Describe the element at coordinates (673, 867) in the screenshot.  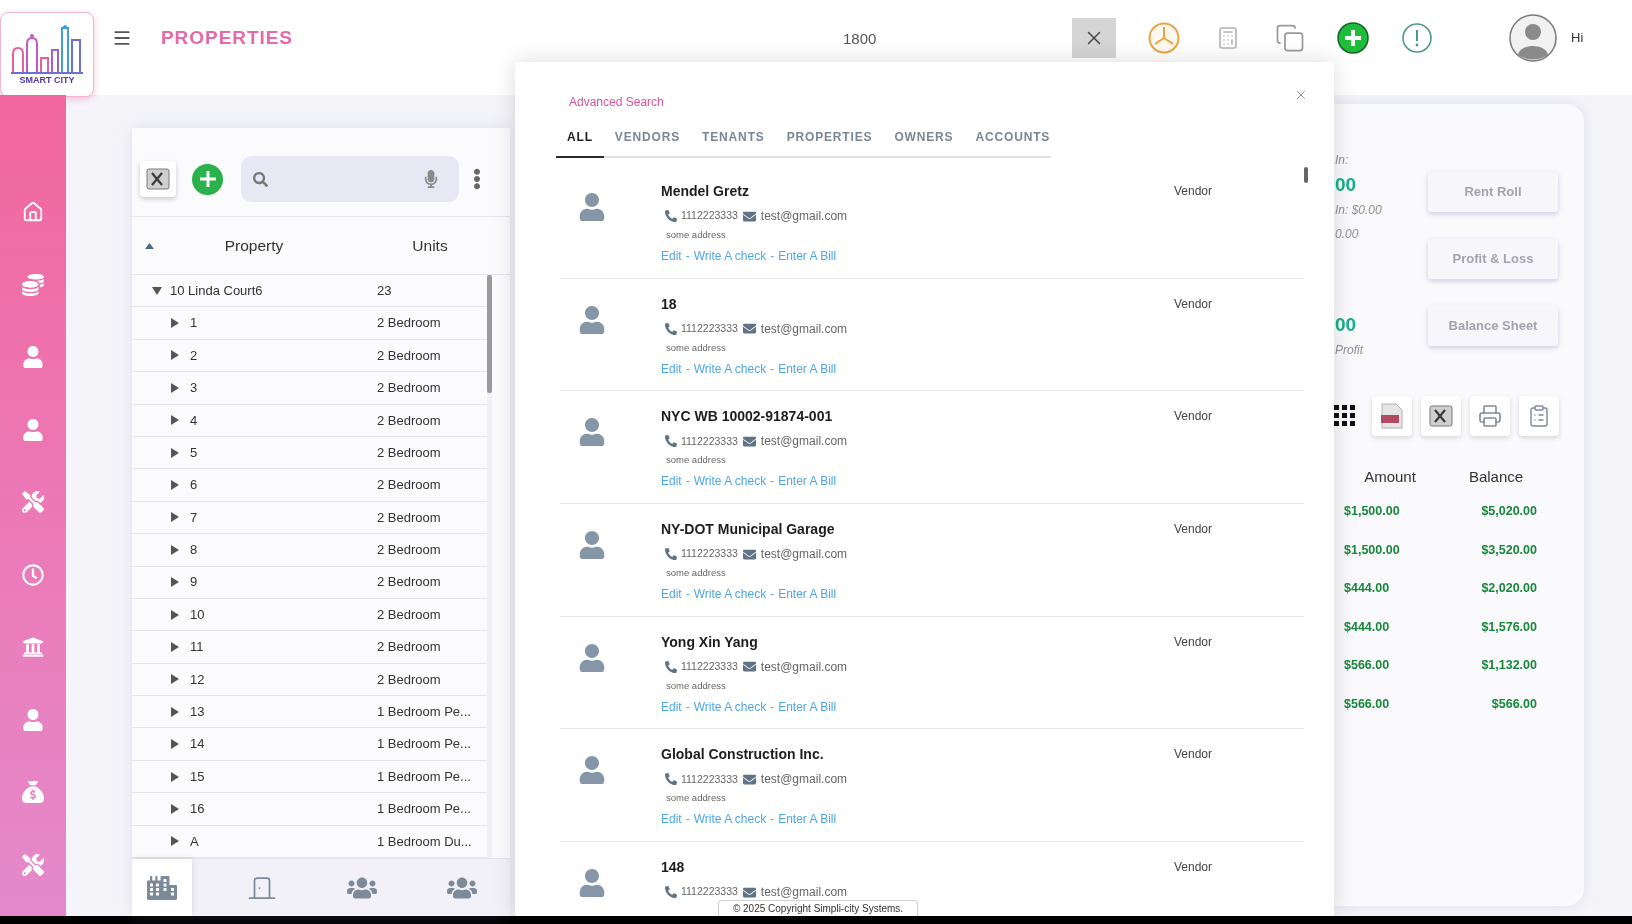
I see `result-name: 148` at that location.